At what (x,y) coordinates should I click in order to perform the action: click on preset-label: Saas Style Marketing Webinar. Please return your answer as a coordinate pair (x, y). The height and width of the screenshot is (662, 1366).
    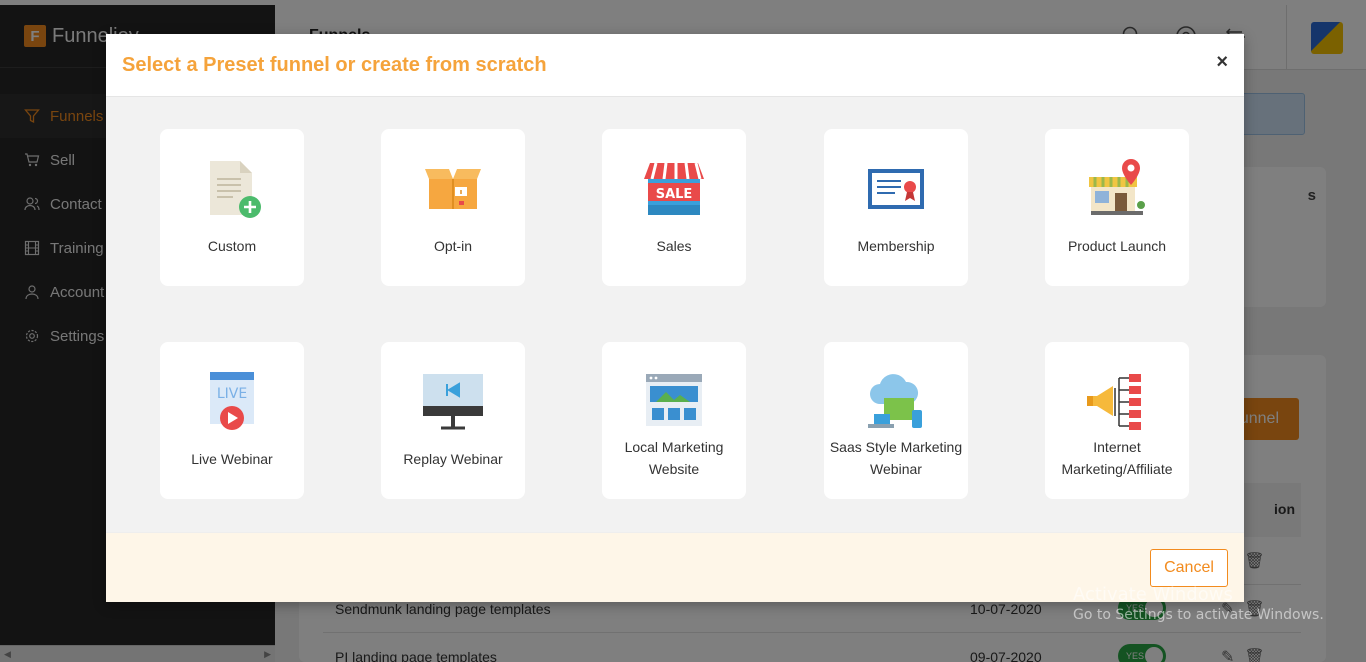
    Looking at the image, I should click on (896, 458).